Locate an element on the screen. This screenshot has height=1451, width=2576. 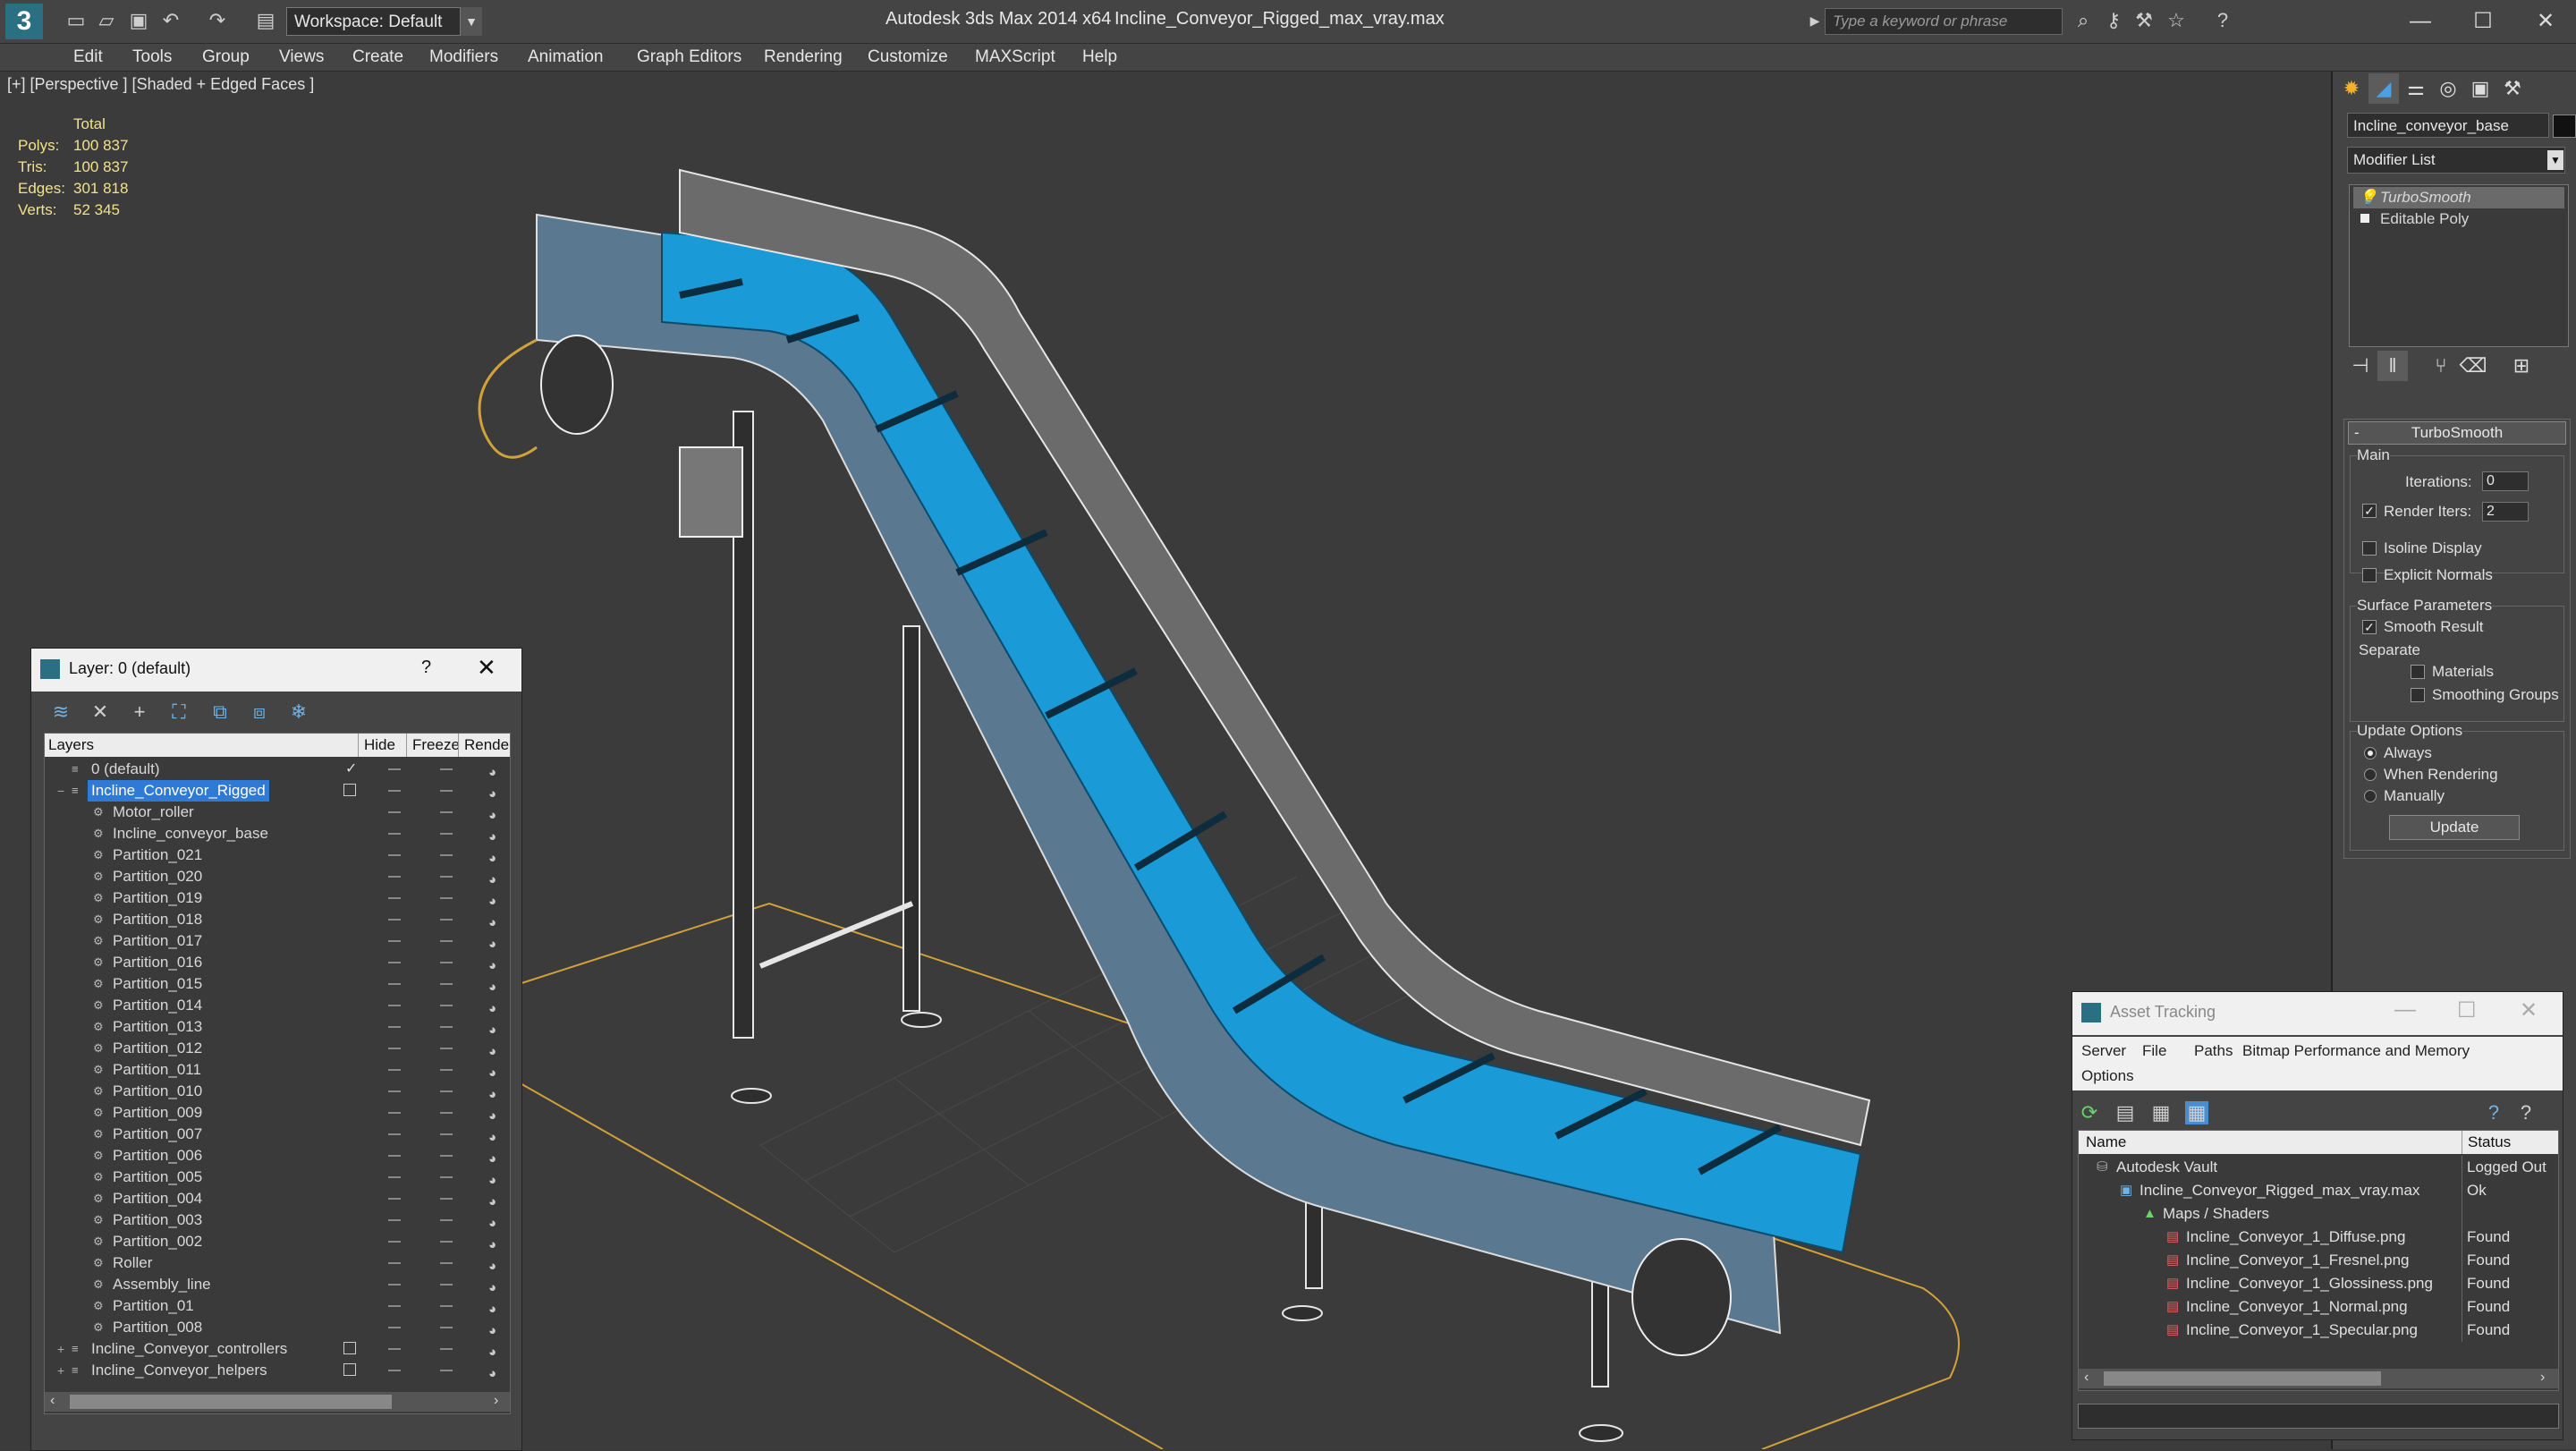
workspace-dropdown: Workspace: Default is located at coordinates (383, 21).